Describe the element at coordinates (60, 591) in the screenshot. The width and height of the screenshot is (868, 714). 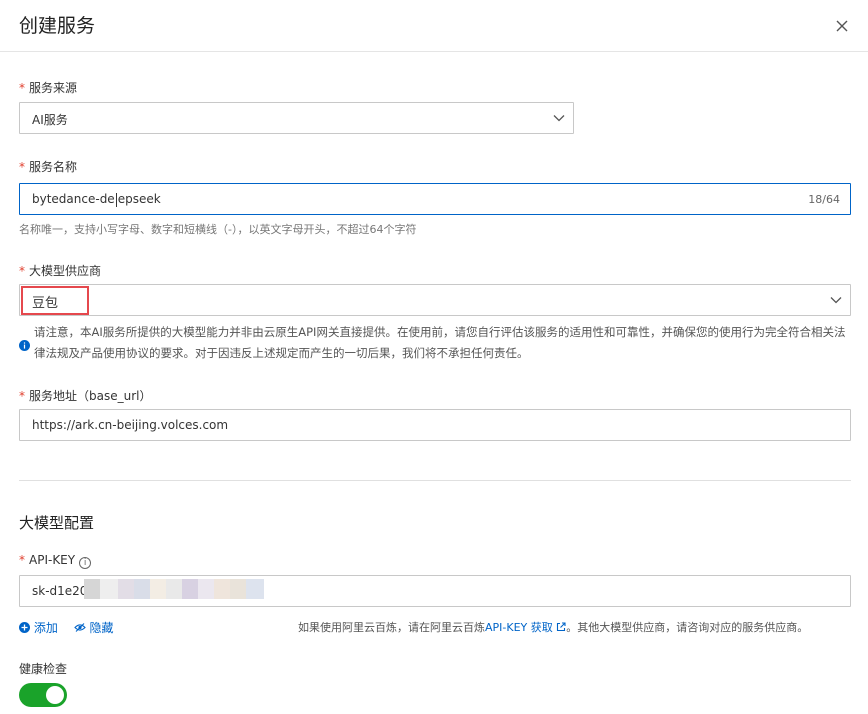
I see `api-key-value: sk-d1e20` at that location.